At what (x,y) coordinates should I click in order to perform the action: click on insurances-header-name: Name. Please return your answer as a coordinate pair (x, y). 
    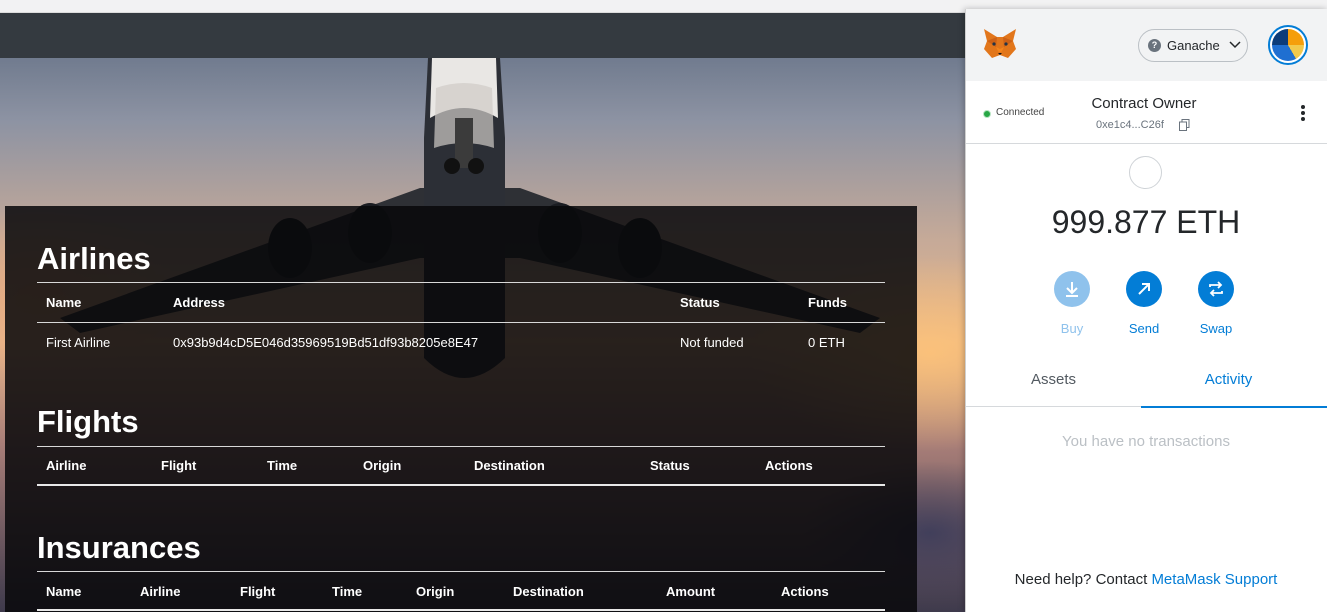
    Looking at the image, I should click on (64, 591).